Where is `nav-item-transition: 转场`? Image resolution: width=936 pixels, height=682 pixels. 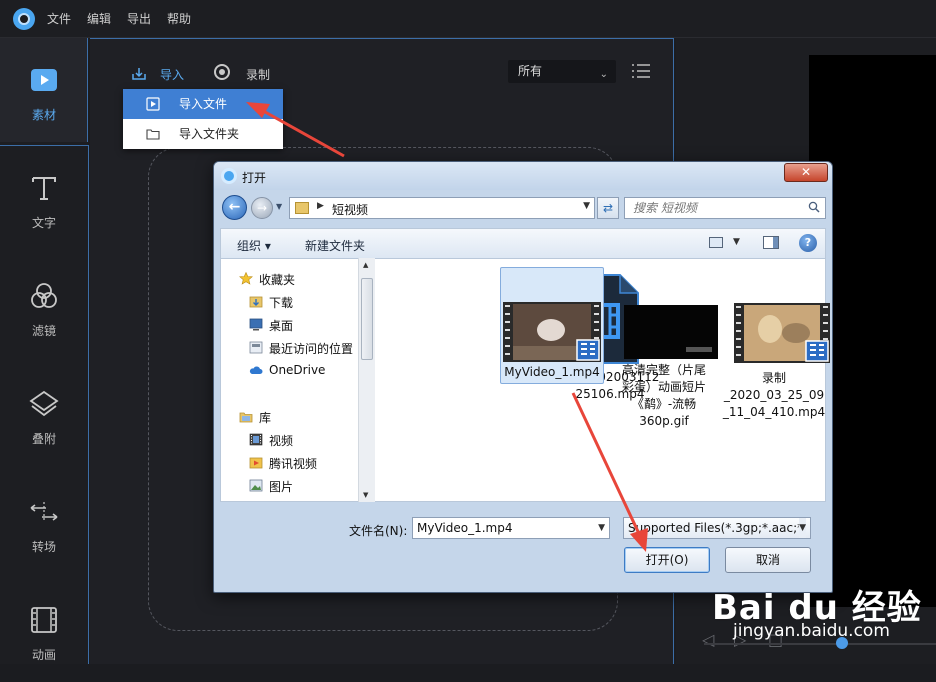
nav-item-transition: 转场 is located at coordinates (44, 522).